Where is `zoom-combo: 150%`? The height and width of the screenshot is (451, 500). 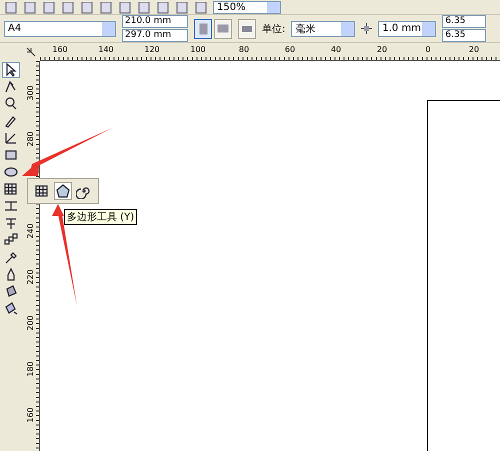 zoom-combo: 150% is located at coordinates (247, 7).